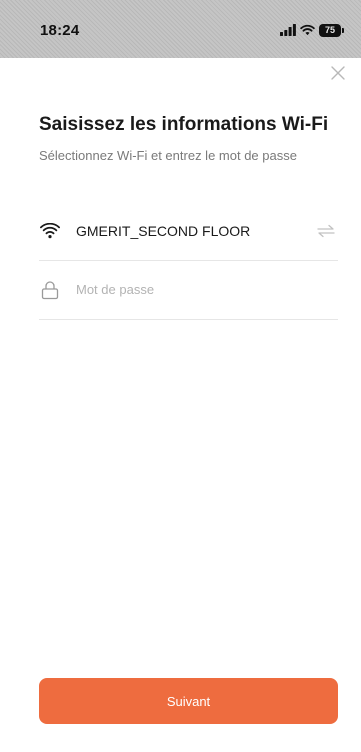 The height and width of the screenshot is (752, 361). Describe the element at coordinates (60, 30) in the screenshot. I see `status-time: 18:24` at that location.